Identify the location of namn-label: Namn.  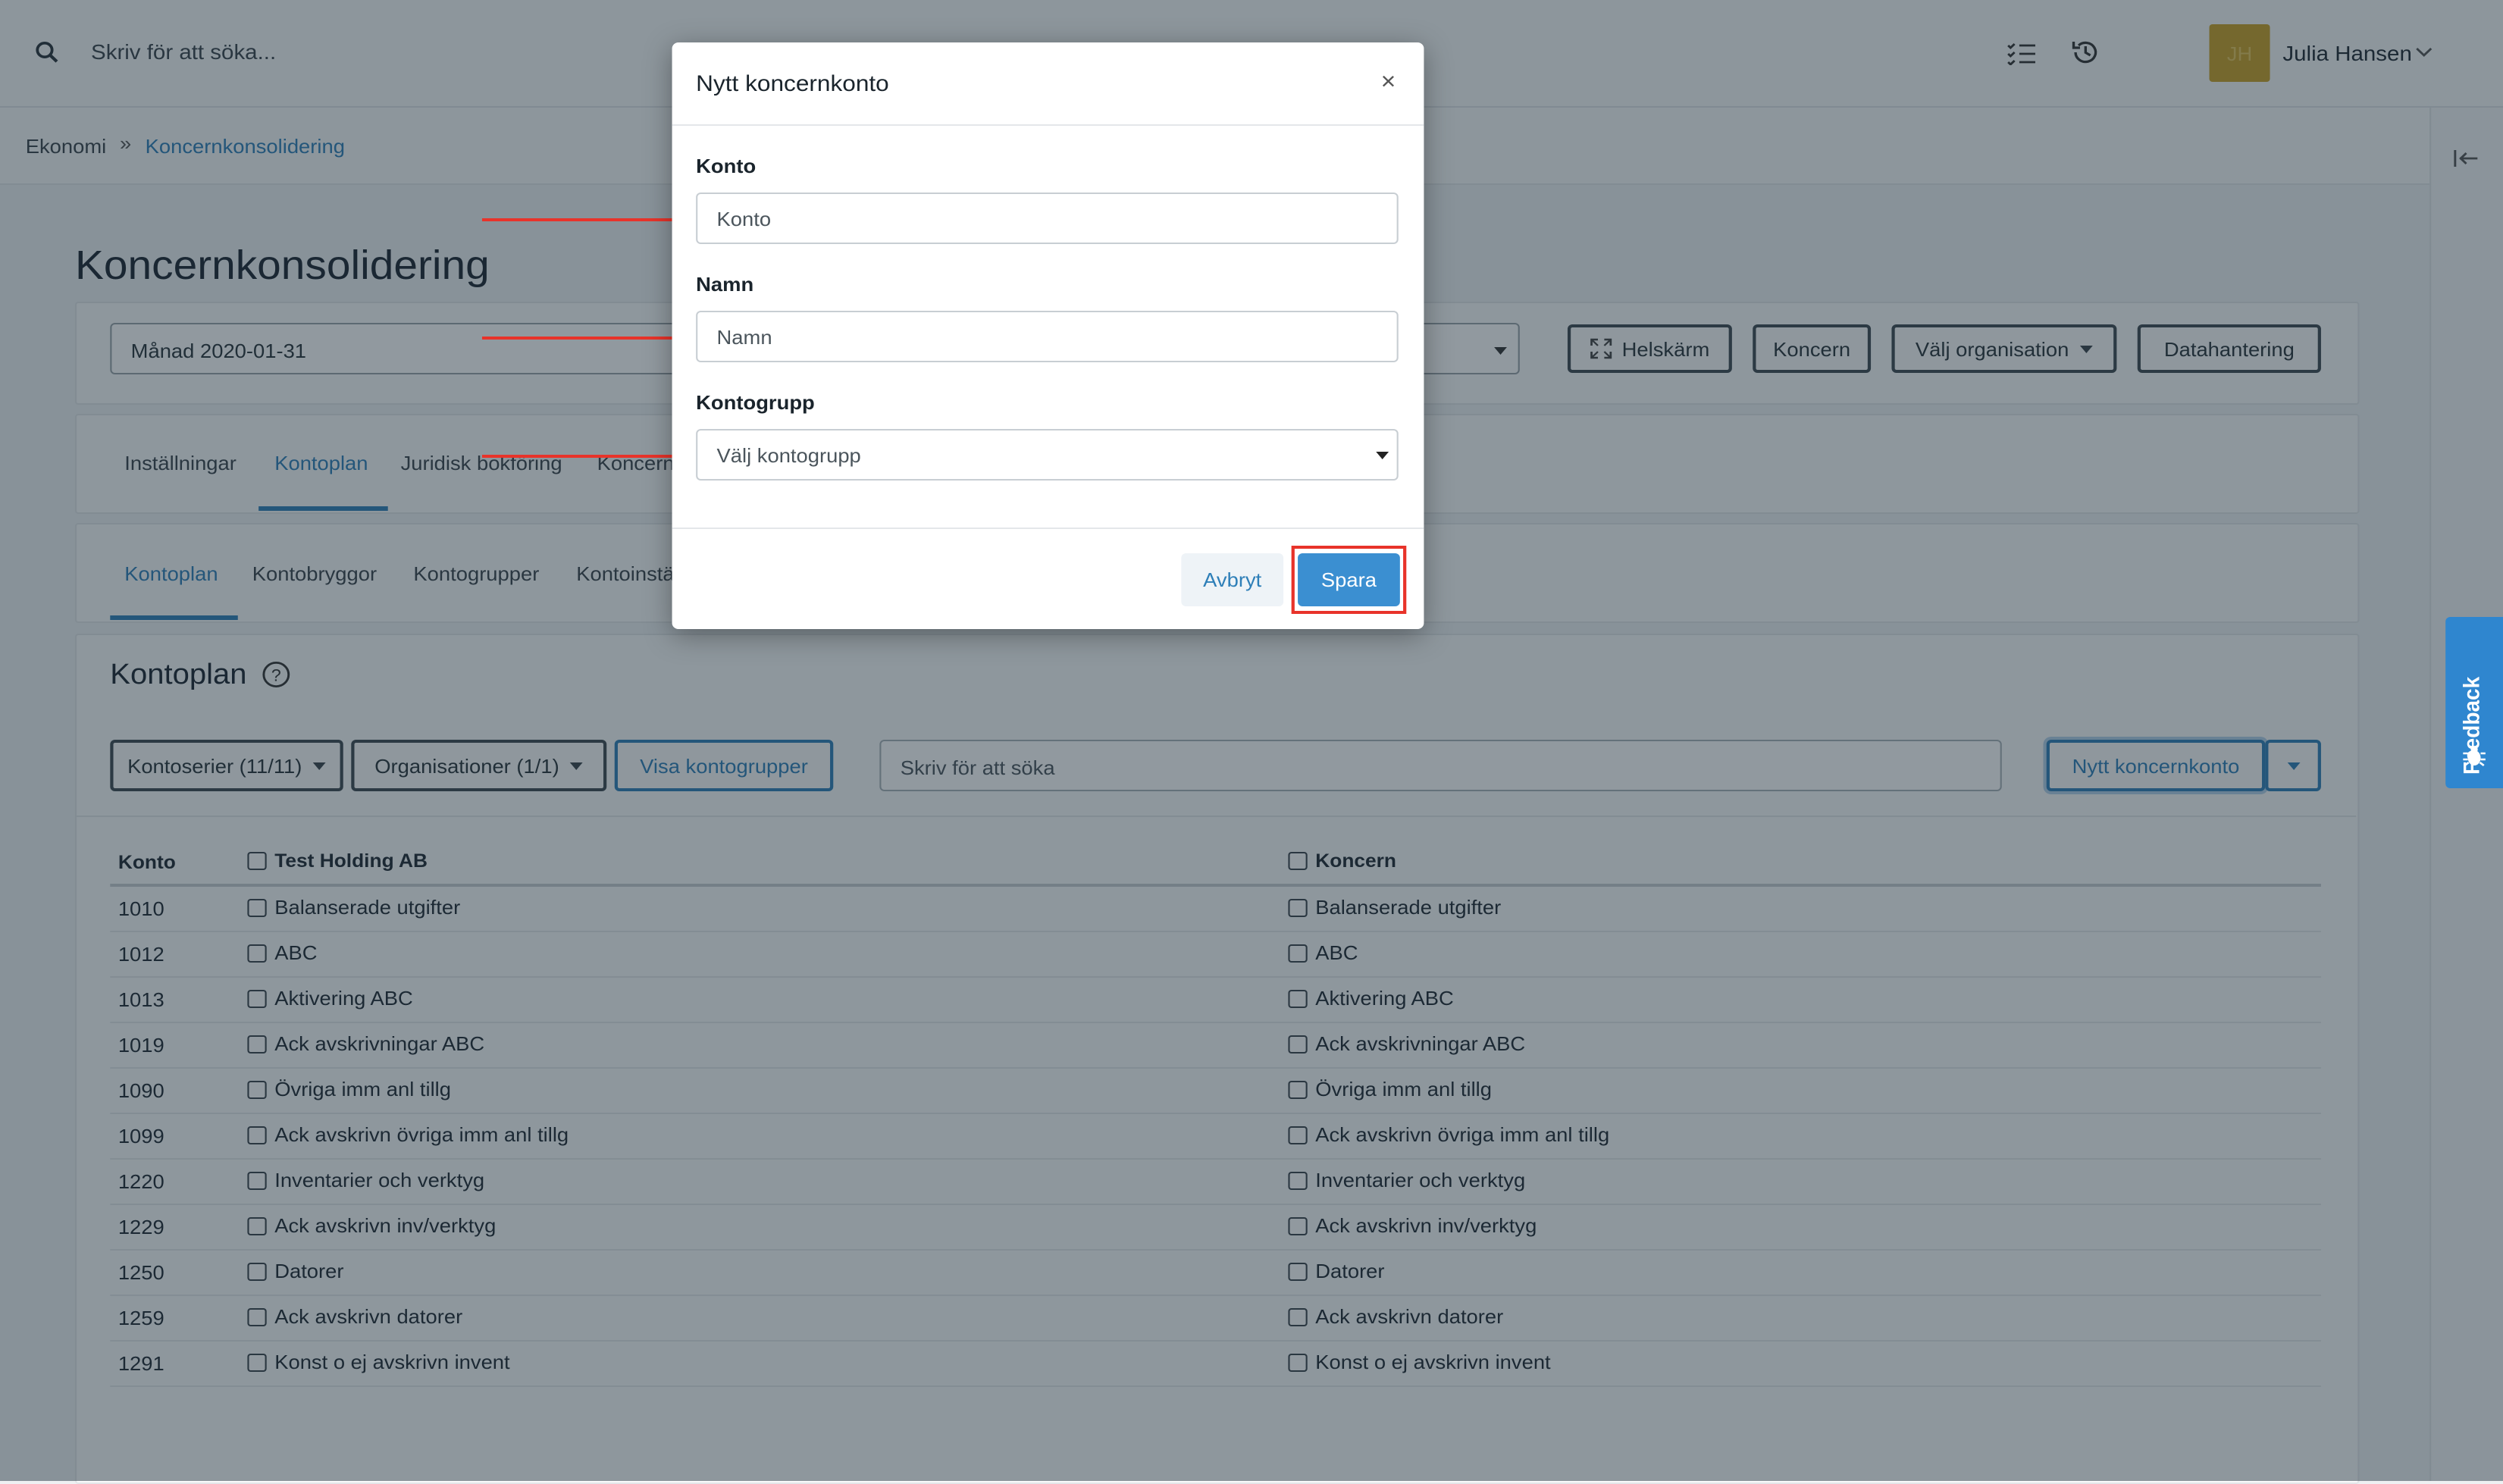
(725, 284).